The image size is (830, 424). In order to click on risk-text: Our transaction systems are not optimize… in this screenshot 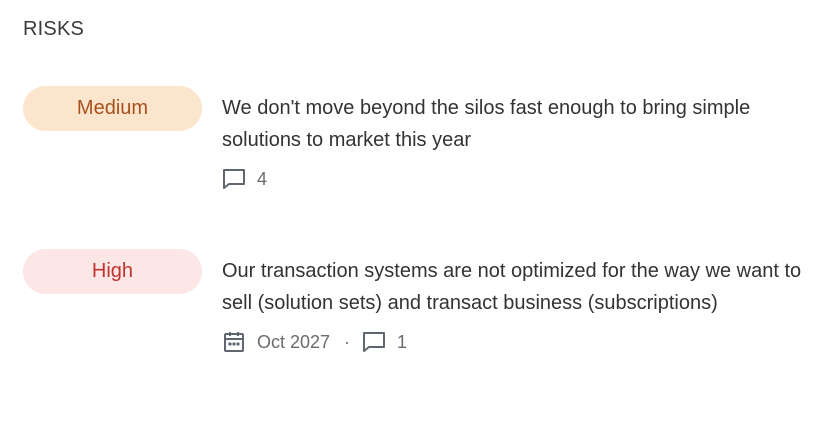, I will do `click(517, 287)`.